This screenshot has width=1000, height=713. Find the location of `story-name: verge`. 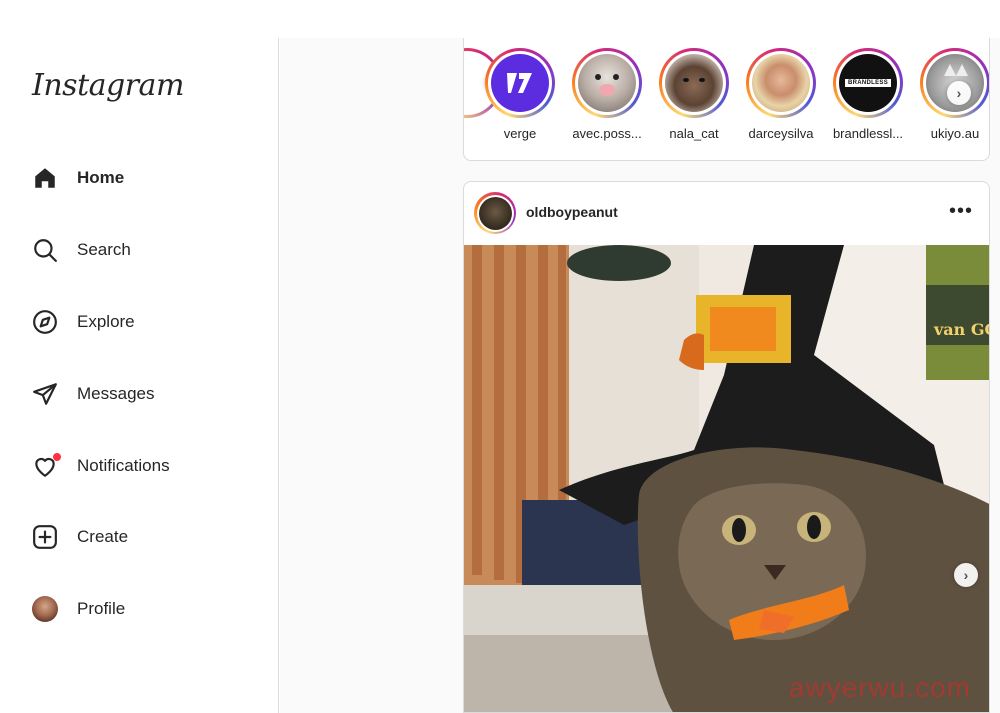

story-name: verge is located at coordinates (520, 133).